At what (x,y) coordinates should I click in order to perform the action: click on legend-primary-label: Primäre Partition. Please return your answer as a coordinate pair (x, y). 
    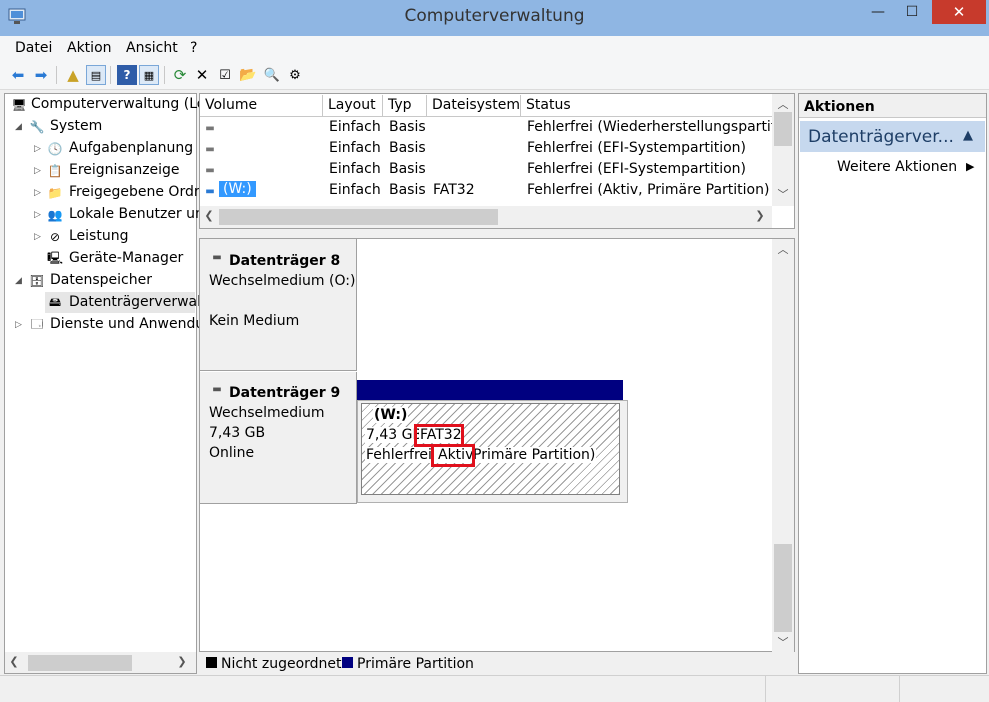
    Looking at the image, I should click on (415, 664).